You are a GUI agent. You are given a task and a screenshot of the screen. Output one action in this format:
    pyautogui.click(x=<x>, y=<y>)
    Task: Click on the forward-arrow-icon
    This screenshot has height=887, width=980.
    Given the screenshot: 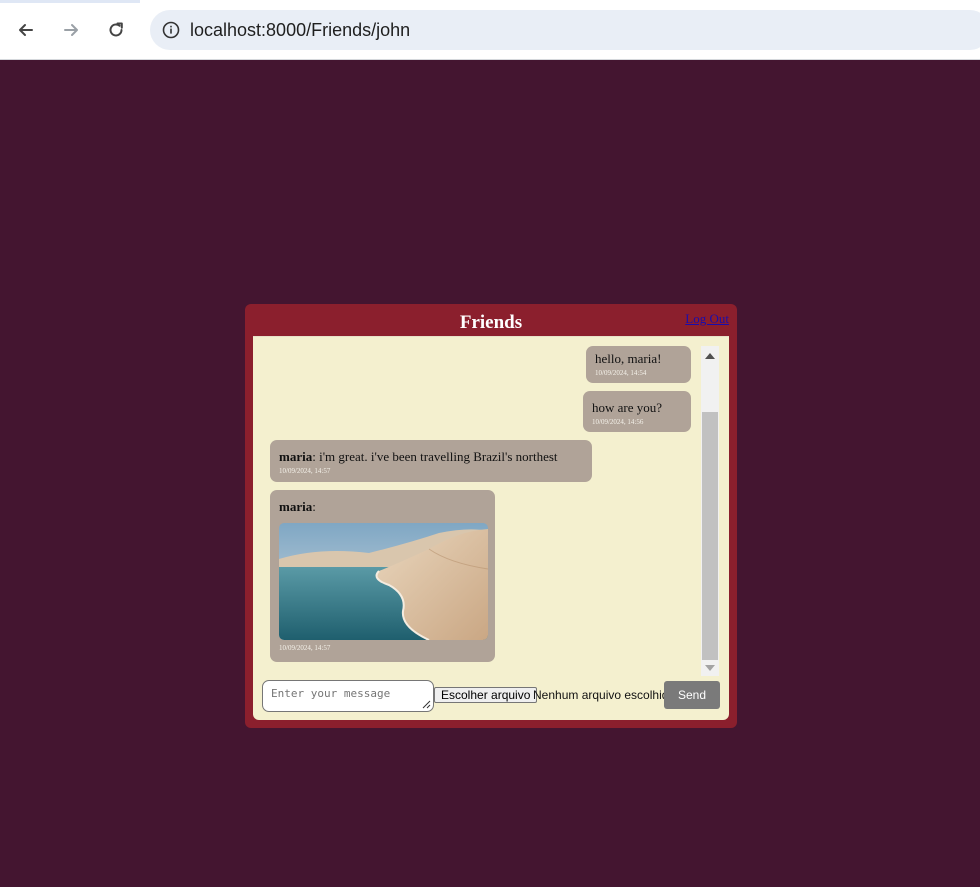 What is the action you would take?
    pyautogui.click(x=71, y=30)
    